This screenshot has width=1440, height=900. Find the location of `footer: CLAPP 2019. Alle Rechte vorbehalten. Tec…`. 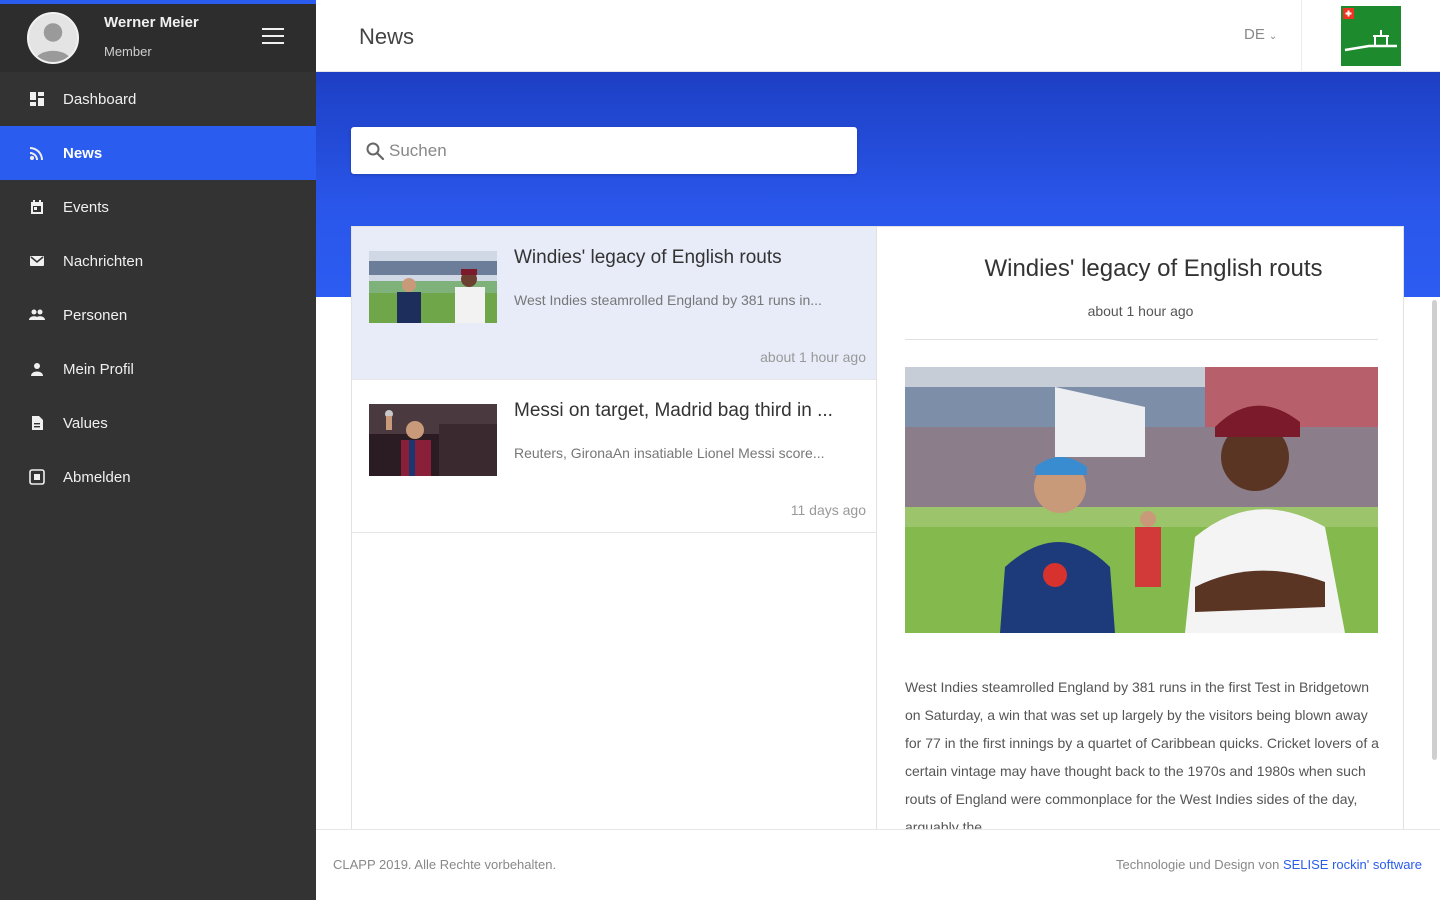

footer: CLAPP 2019. Alle Rechte vorbehalten. Tec… is located at coordinates (878, 864).